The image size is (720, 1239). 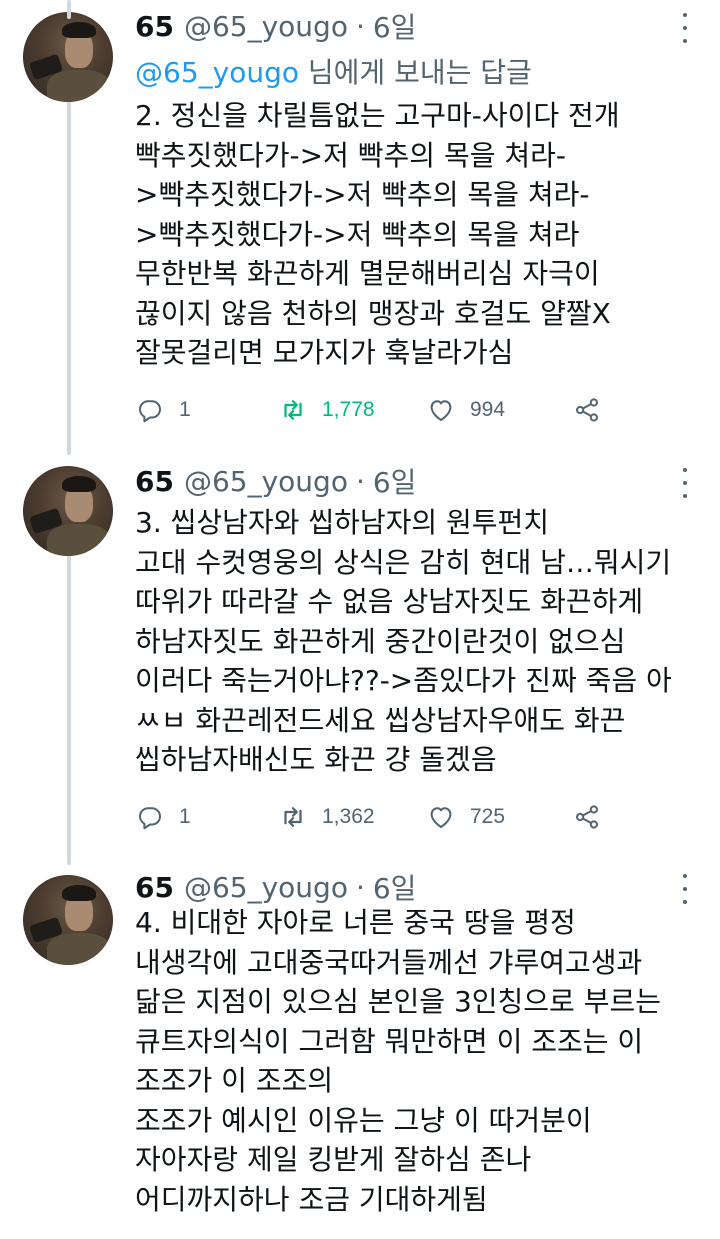 I want to click on retweet-button: 1,362, so click(x=326, y=817).